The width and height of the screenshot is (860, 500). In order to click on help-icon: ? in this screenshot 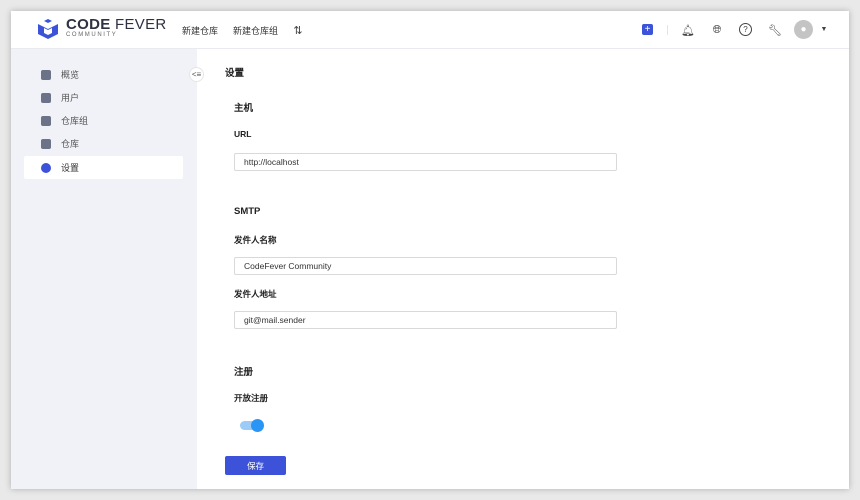, I will do `click(745, 29)`.